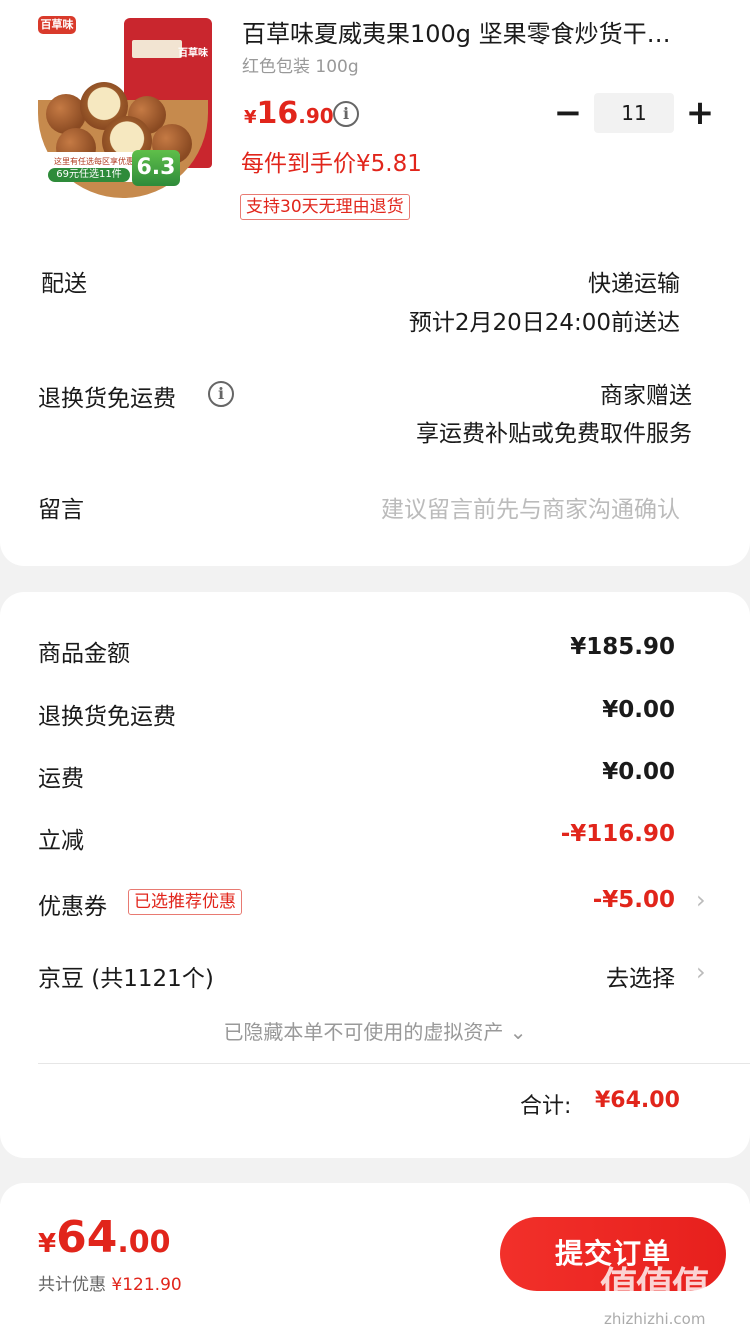 The width and height of the screenshot is (750, 1337). What do you see at coordinates (530, 507) in the screenshot?
I see `message-input: 建议留言前先与商家沟通确认` at bounding box center [530, 507].